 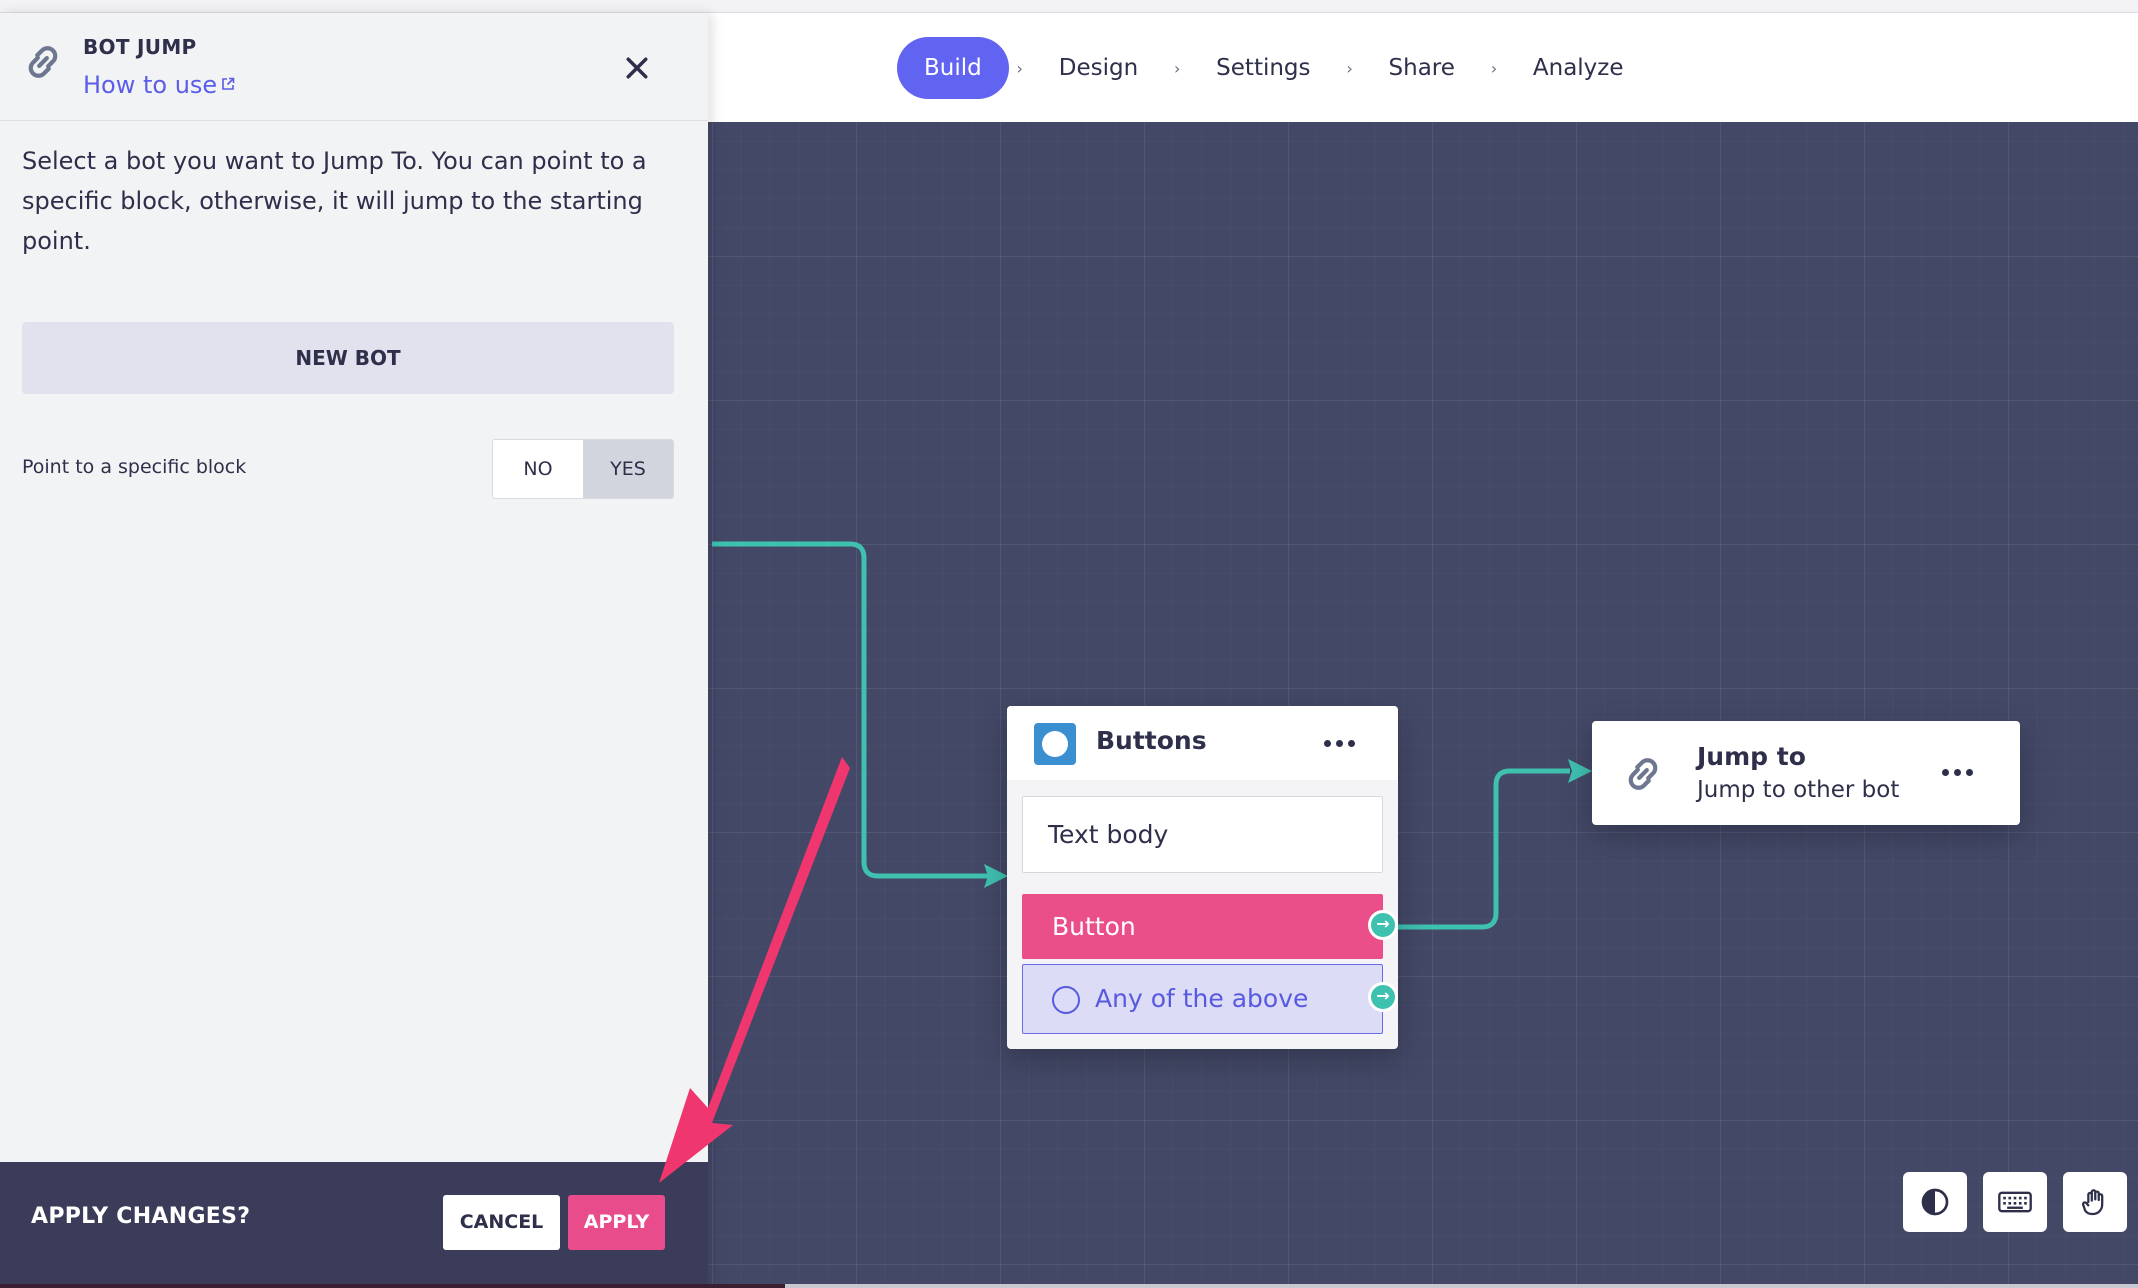 I want to click on toggle-yes-option: YES, so click(x=628, y=469).